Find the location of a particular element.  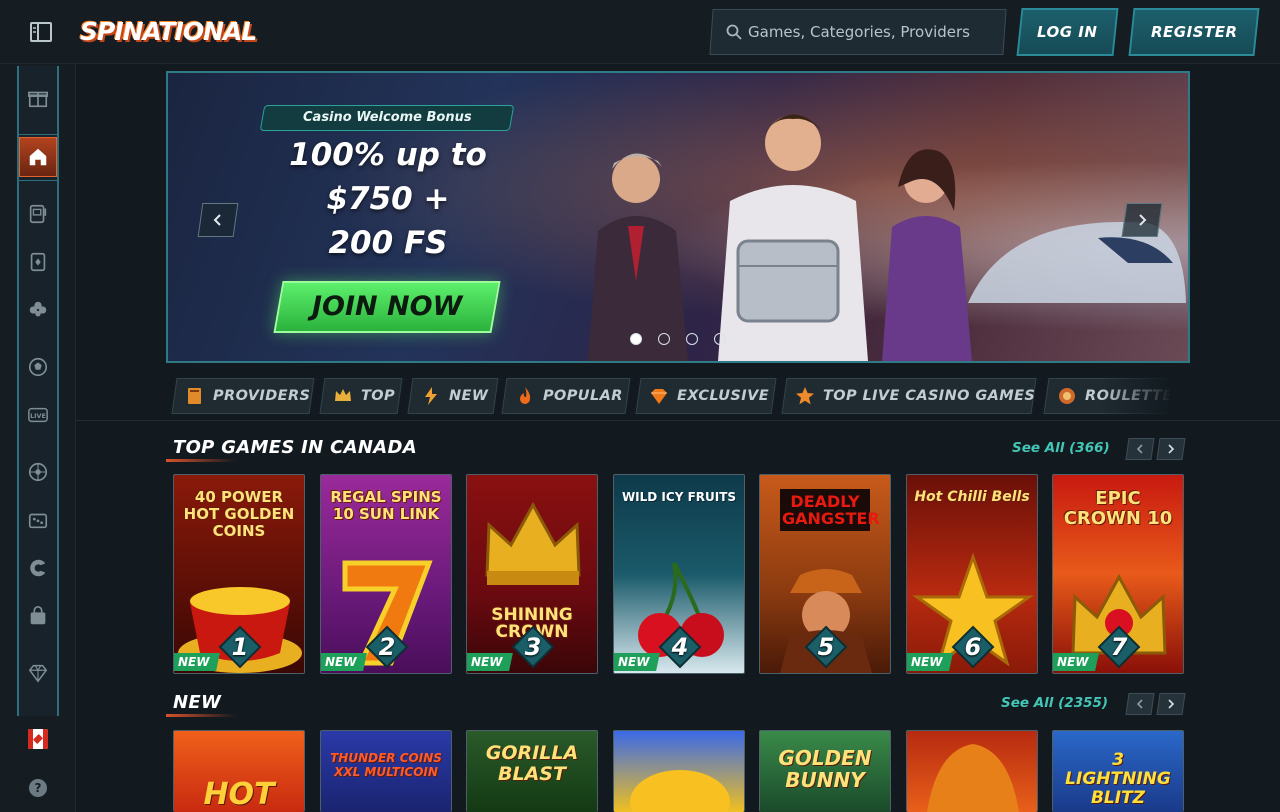

search-icon is located at coordinates (734, 32).